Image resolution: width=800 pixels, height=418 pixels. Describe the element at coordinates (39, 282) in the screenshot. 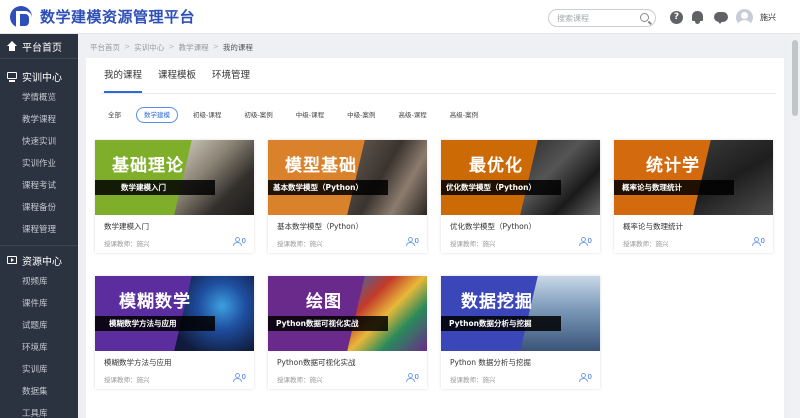

I see `sidebar-item: 视频库` at that location.